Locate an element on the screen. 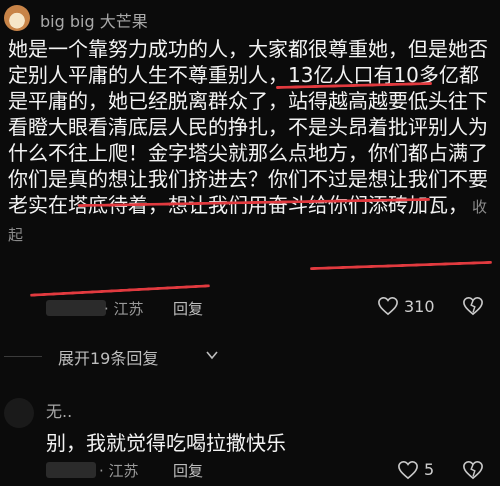 Image resolution: width=500 pixels, height=486 pixels. chevron-down-icon is located at coordinates (212, 355).